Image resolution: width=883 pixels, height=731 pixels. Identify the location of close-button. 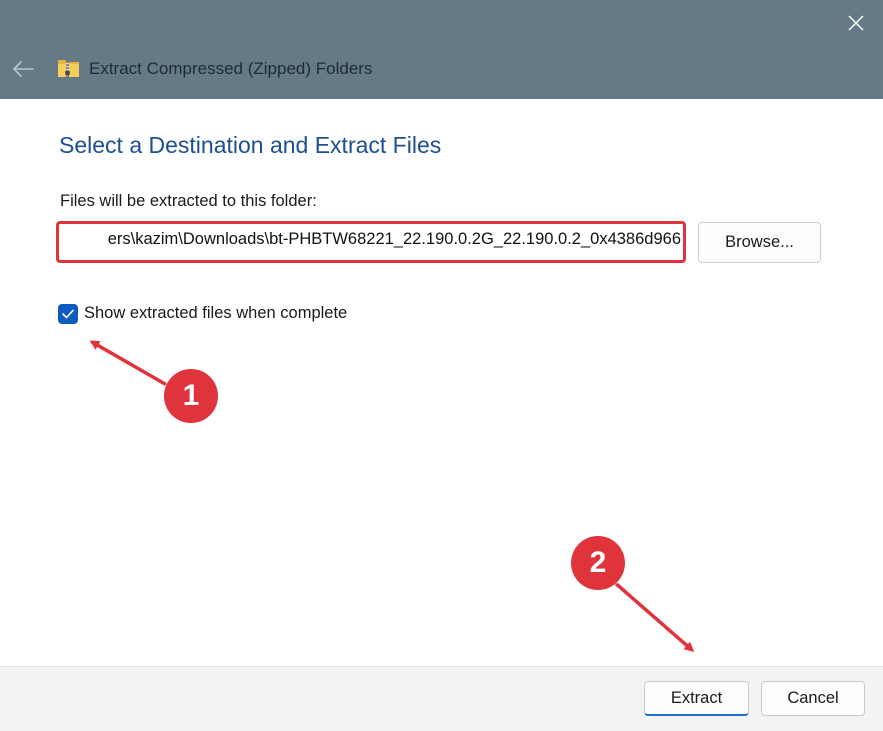
(856, 23).